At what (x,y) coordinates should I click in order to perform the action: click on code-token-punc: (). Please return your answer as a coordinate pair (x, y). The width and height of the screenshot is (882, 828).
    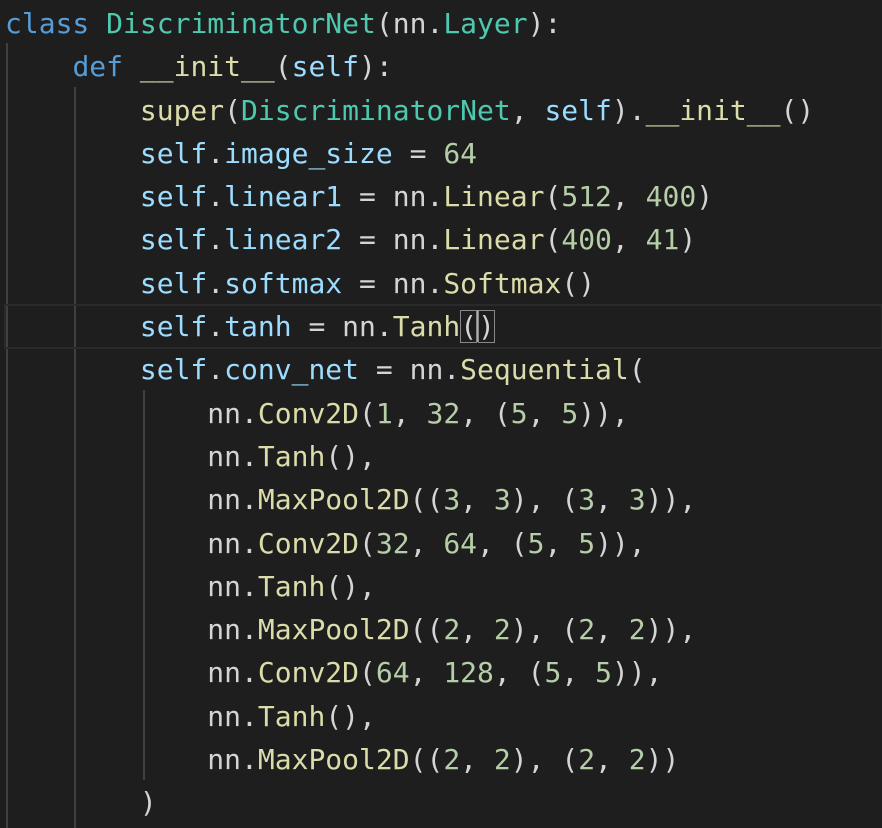
    Looking at the image, I should click on (797, 110).